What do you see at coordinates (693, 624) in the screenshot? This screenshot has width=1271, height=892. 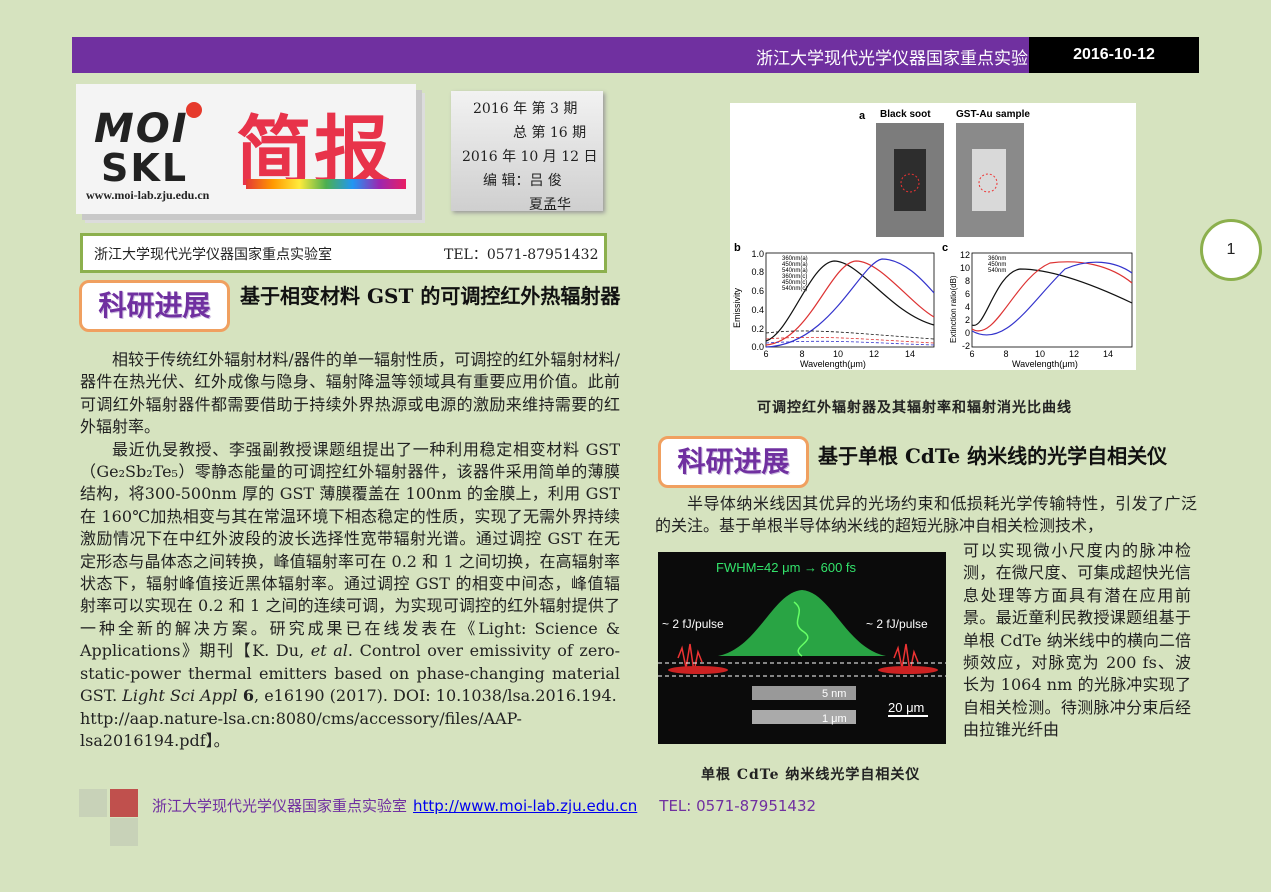 I see `pulse-label-left: ~ 2 fJ/pulse` at bounding box center [693, 624].